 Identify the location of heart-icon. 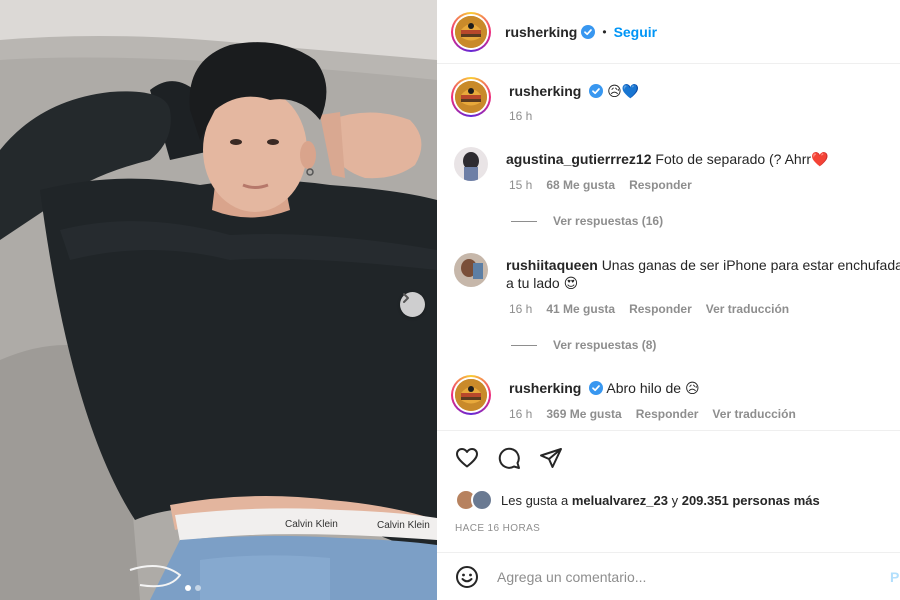
(467, 458).